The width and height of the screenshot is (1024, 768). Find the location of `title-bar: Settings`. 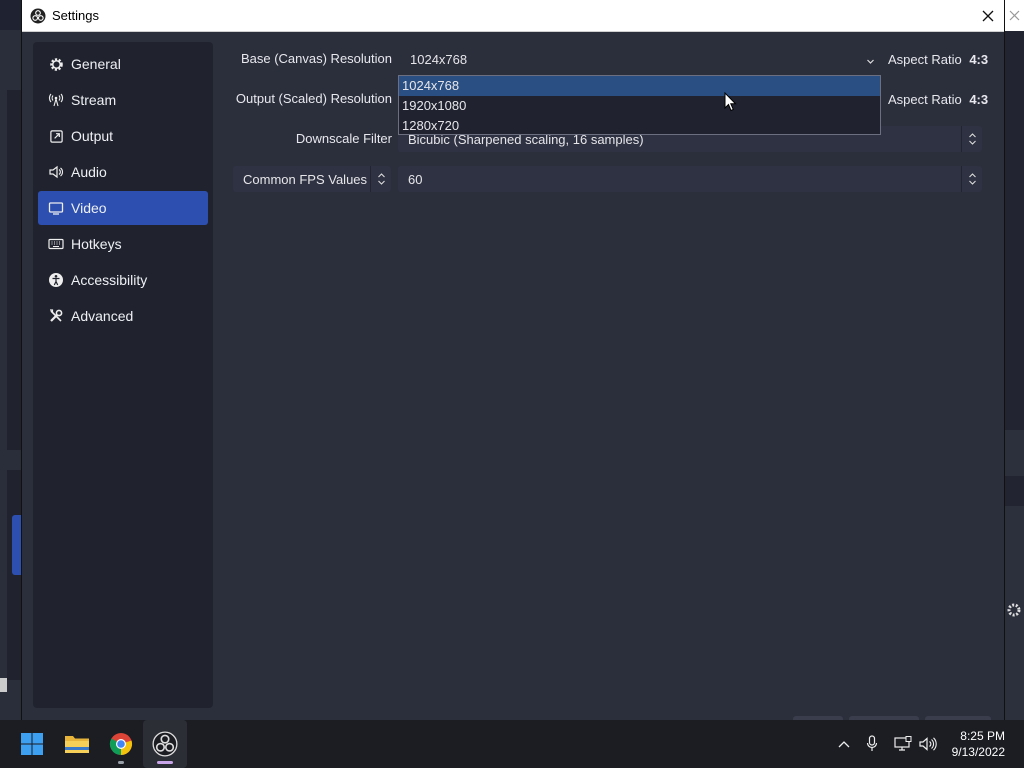

title-bar: Settings is located at coordinates (513, 16).